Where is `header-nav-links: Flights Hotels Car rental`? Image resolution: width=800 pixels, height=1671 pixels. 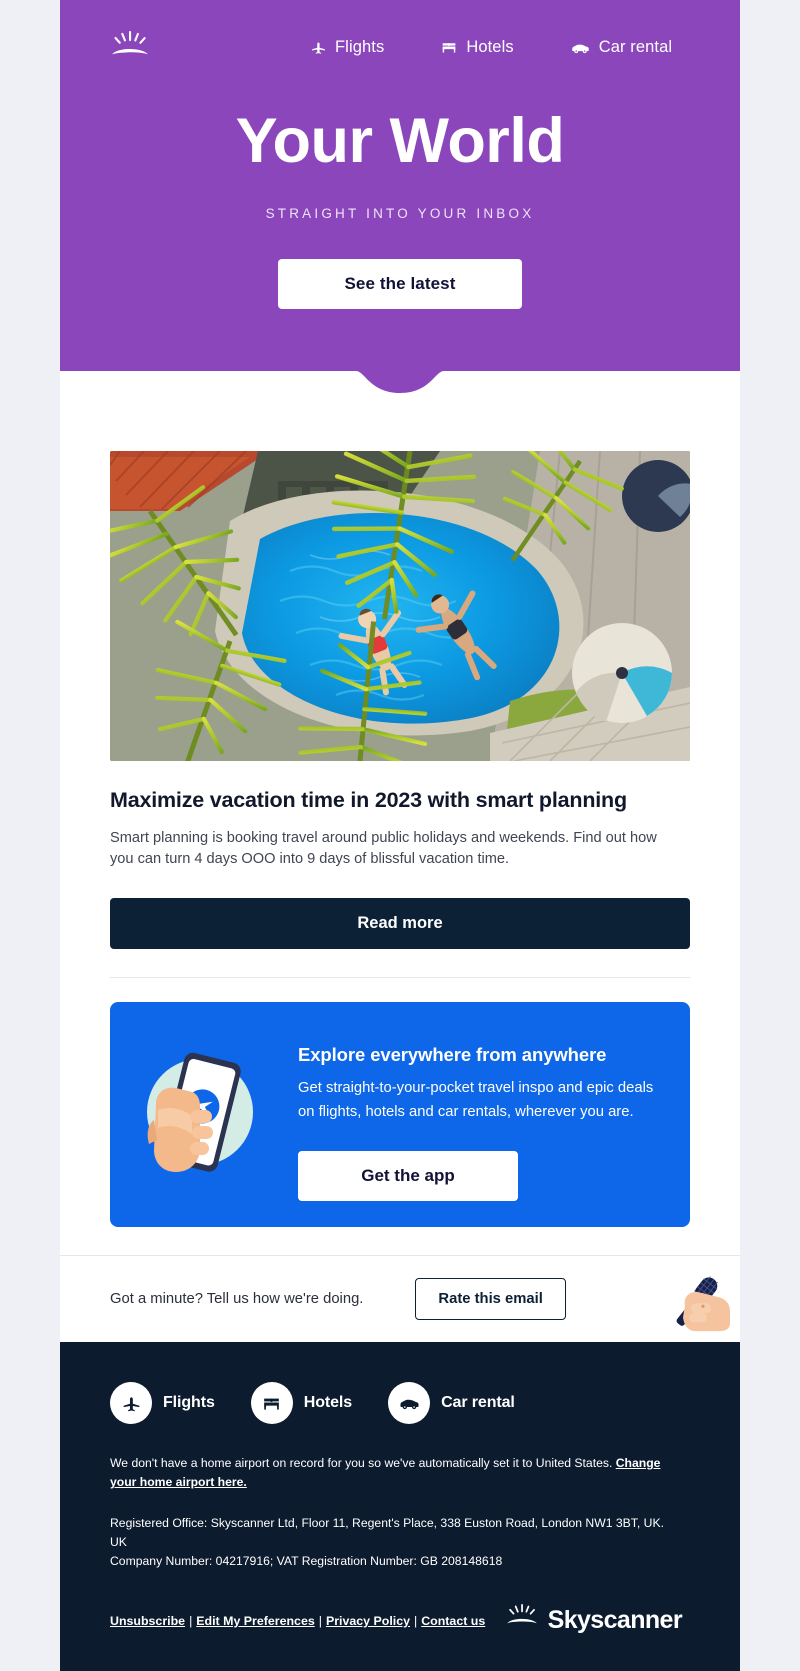
header-nav-links: Flights Hotels Car rental is located at coordinates (491, 47).